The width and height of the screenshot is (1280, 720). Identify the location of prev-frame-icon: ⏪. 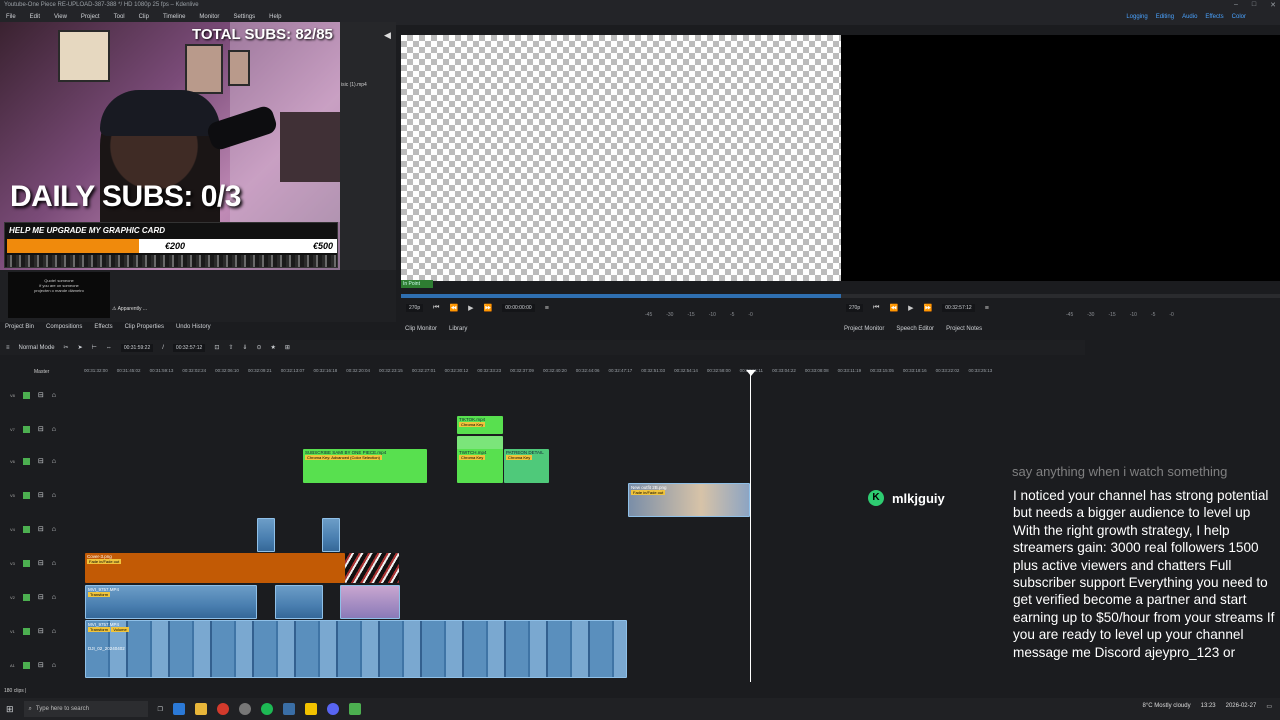
(453, 308).